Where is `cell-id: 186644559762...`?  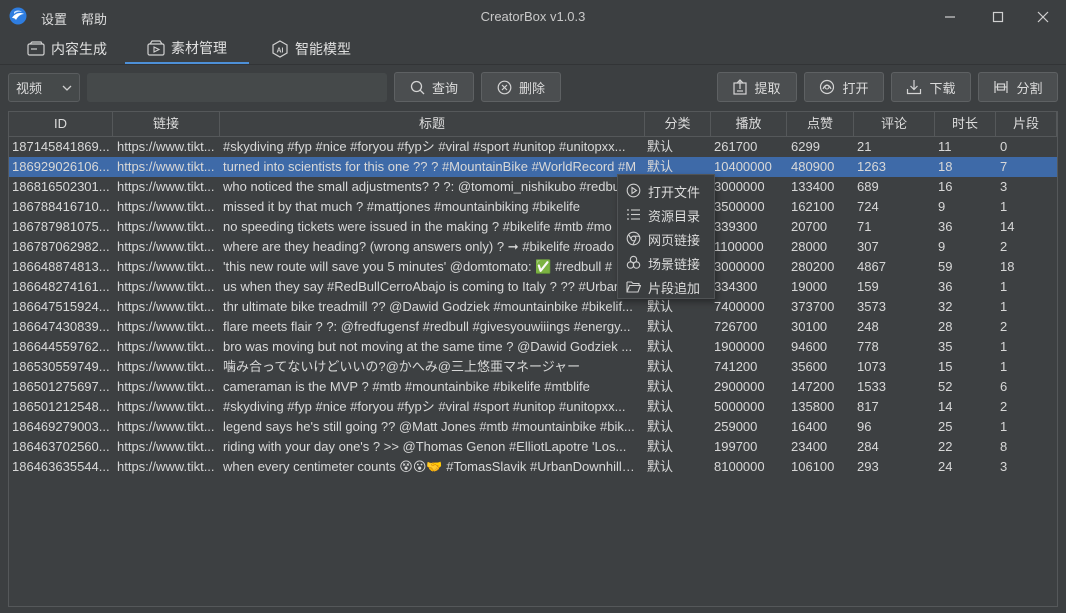 cell-id: 186644559762... is located at coordinates (61, 346).